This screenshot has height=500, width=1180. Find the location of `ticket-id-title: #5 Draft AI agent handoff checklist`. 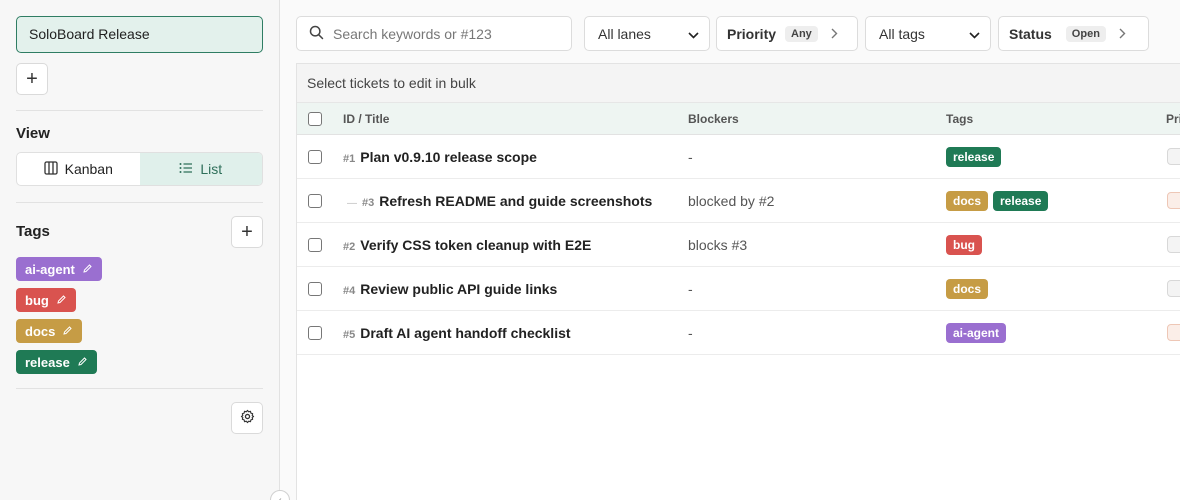

ticket-id-title: #5 Draft AI agent handoff checklist is located at coordinates (457, 334).